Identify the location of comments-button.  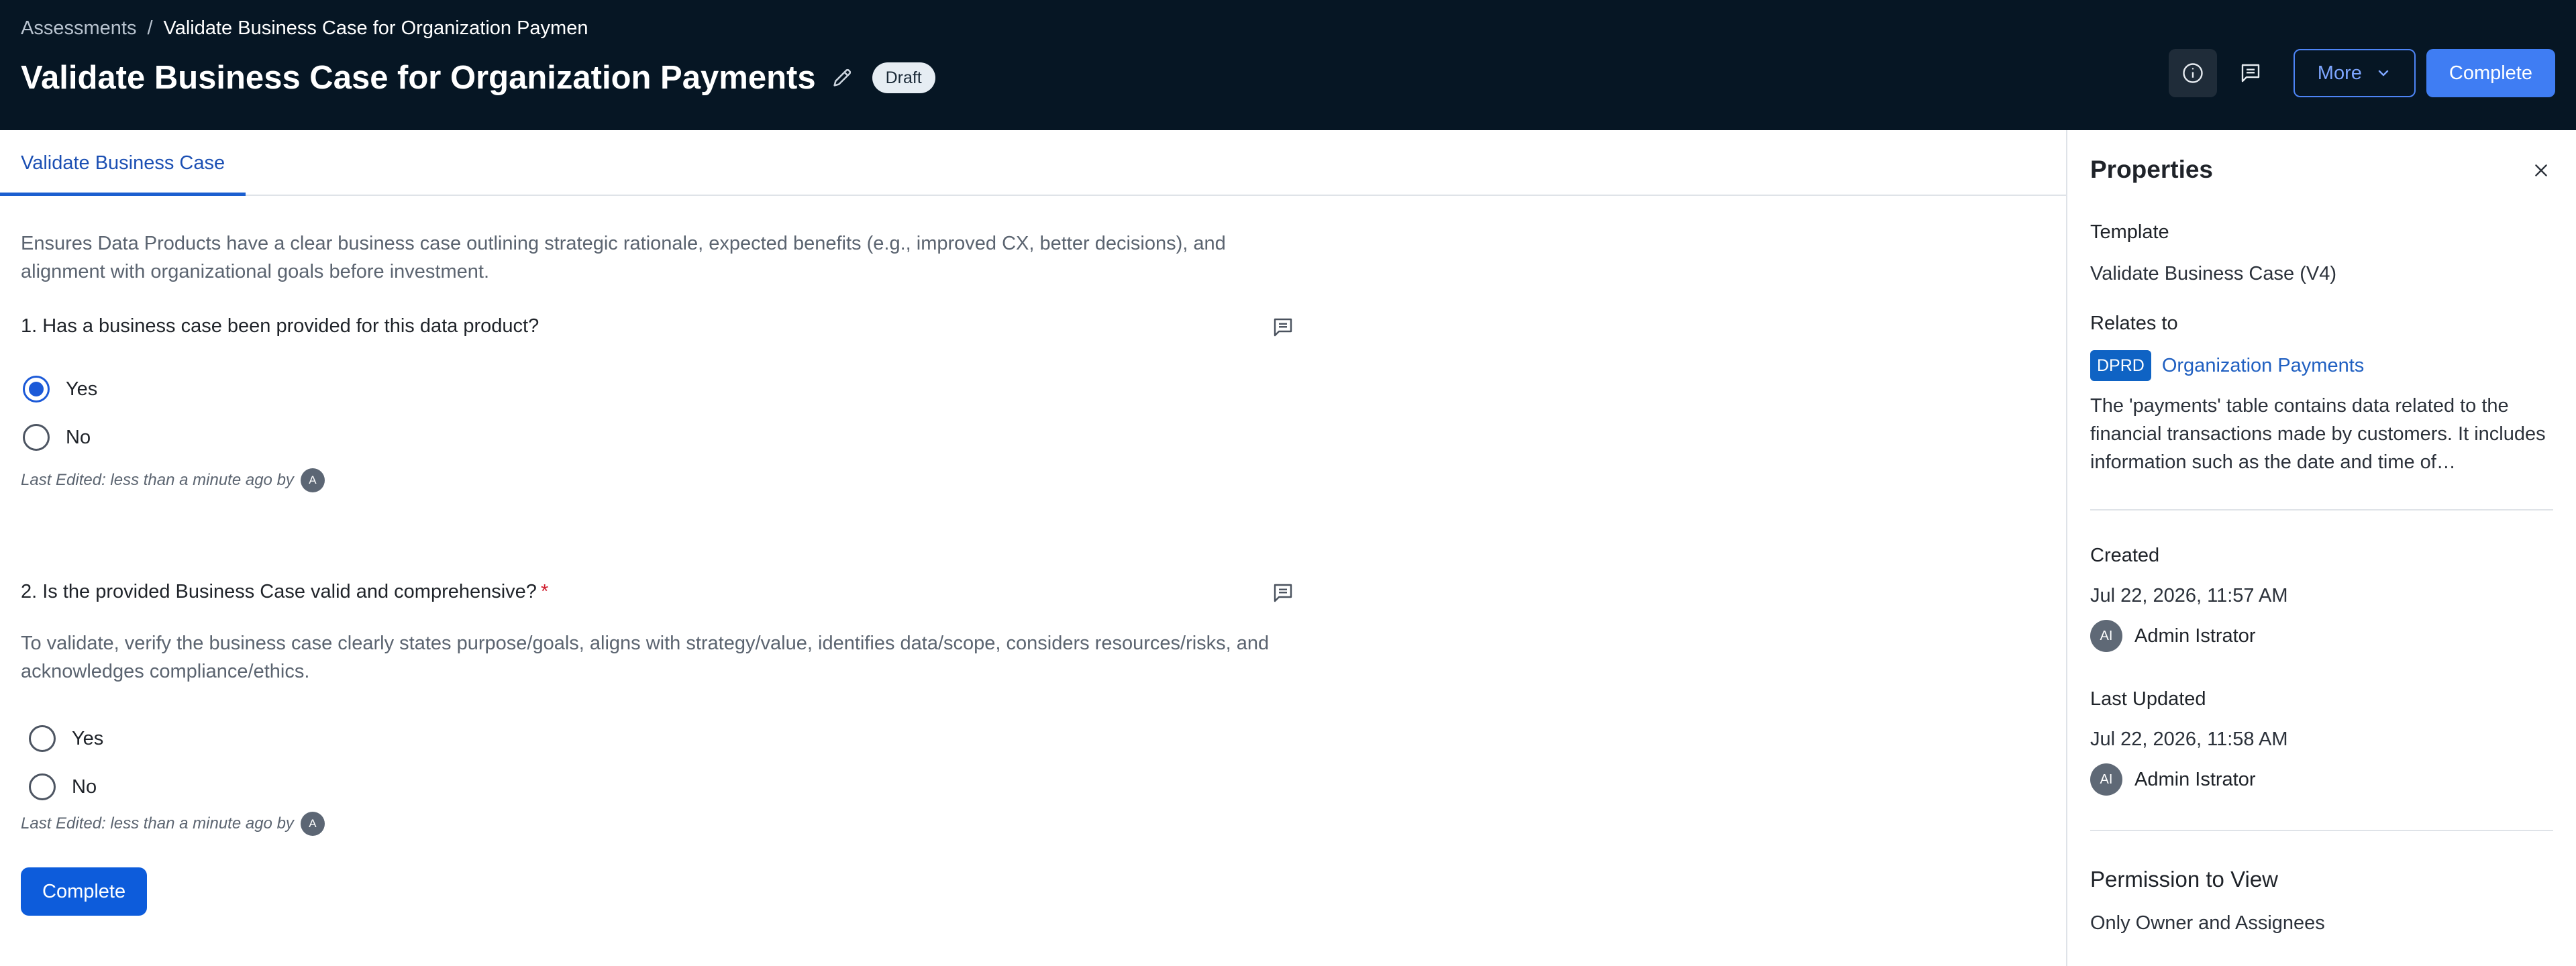
(2250, 73).